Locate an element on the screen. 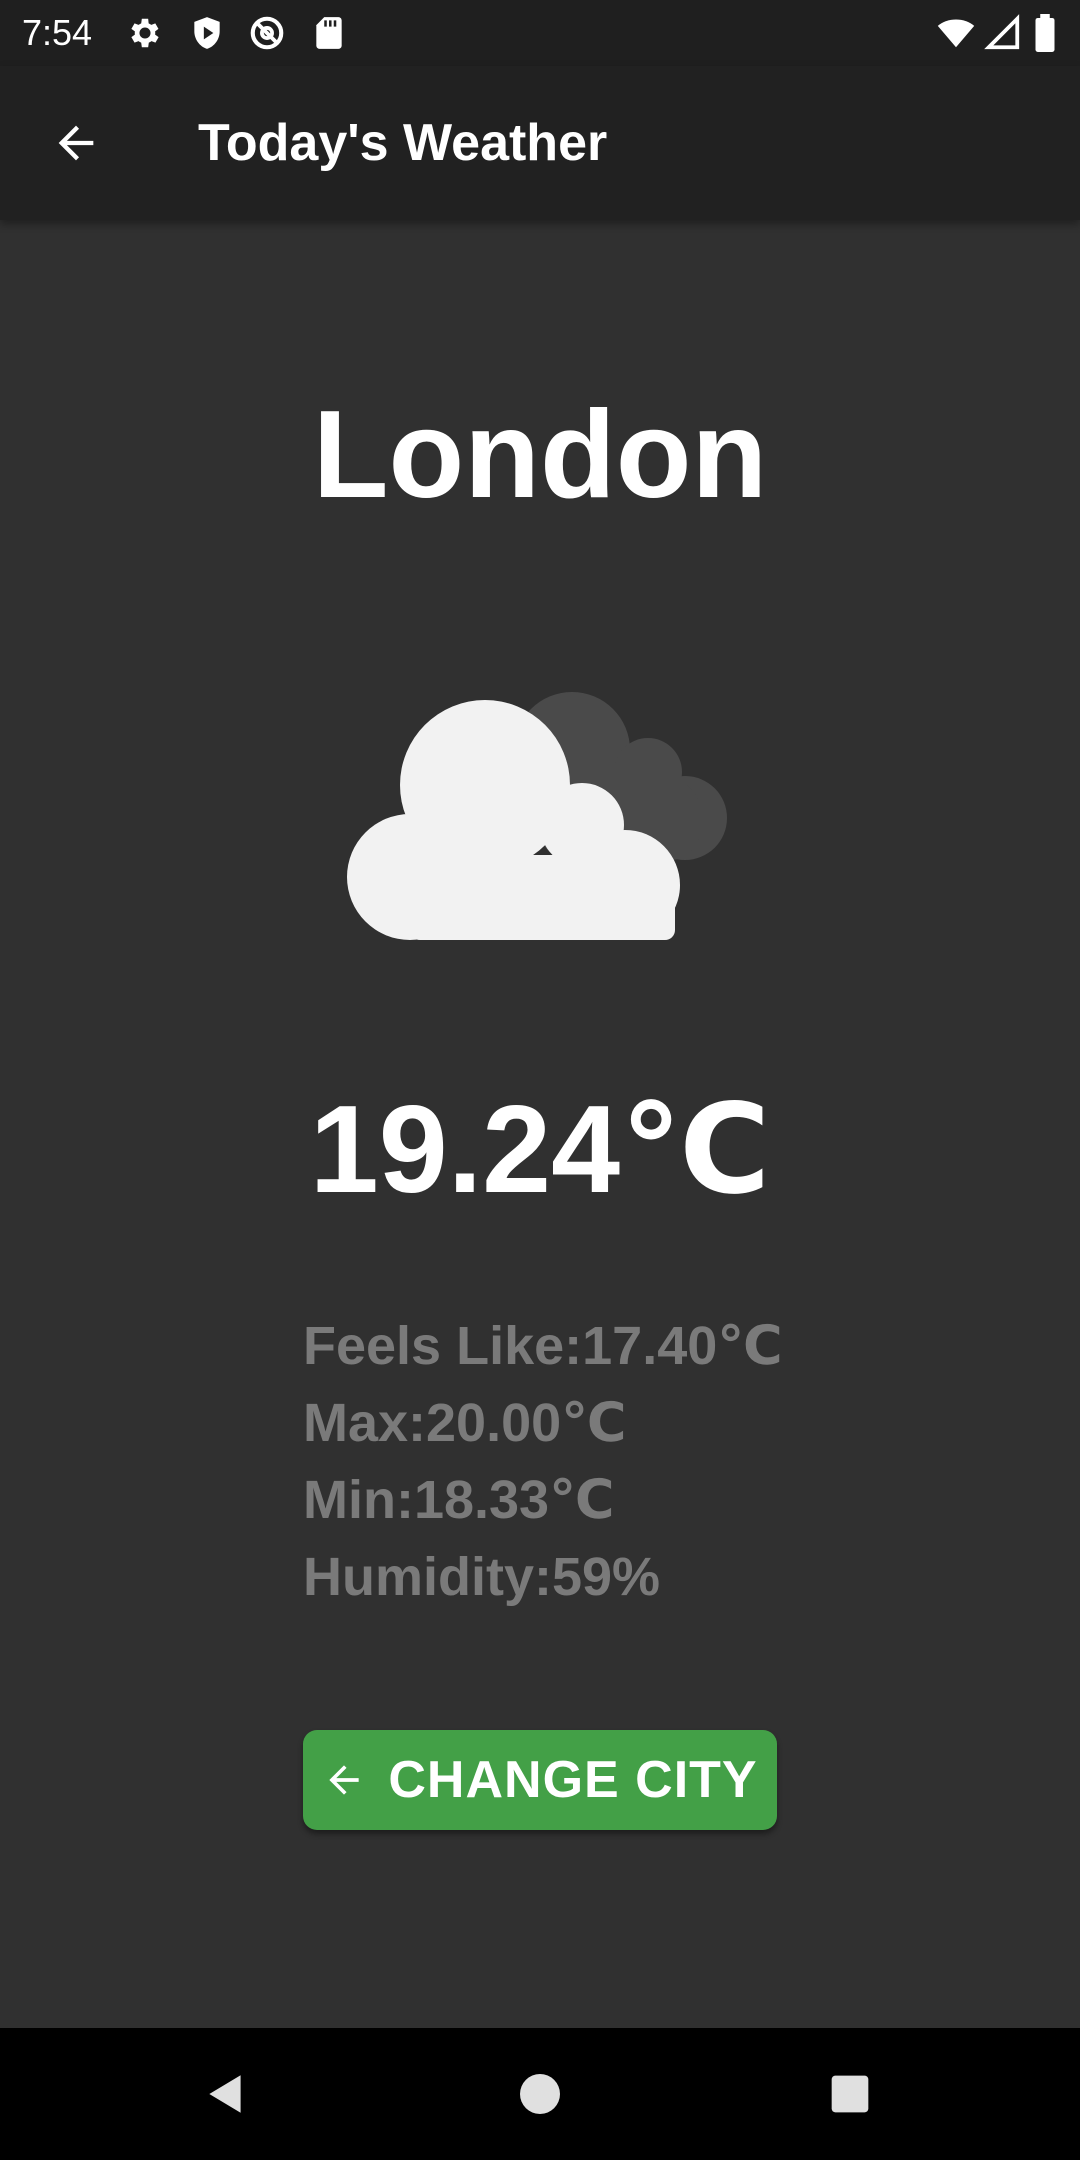 Image resolution: width=1080 pixels, height=2160 pixels. back-button is located at coordinates (76, 143).